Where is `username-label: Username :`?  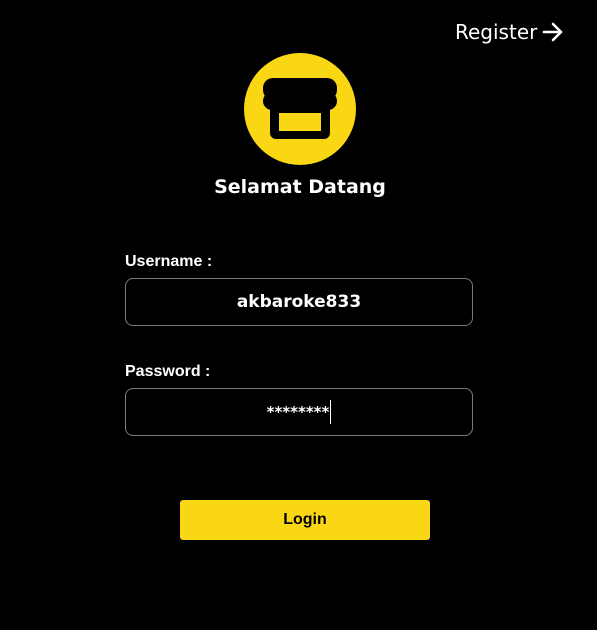
username-label: Username : is located at coordinates (169, 261).